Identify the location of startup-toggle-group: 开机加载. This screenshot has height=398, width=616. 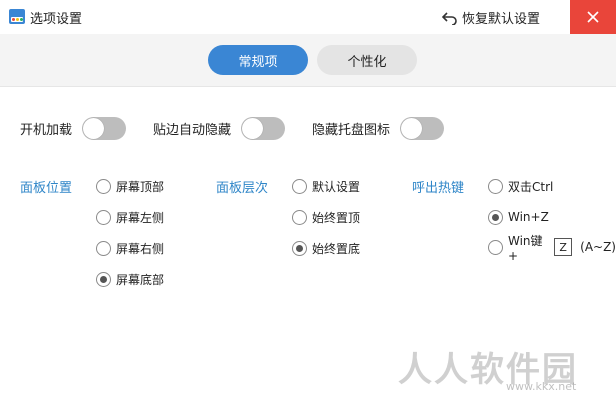
(73, 128).